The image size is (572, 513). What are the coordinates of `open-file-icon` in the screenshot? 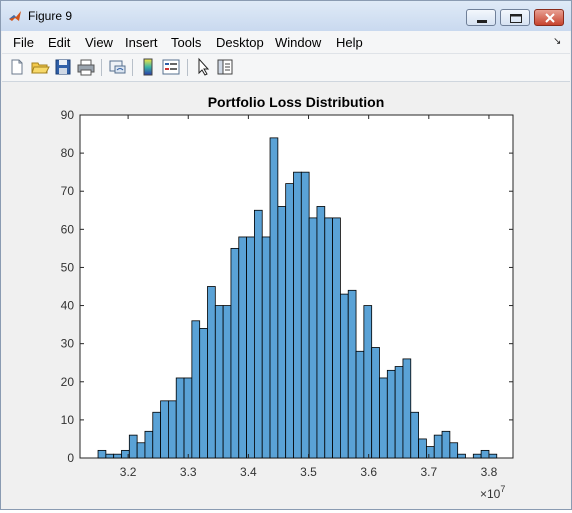 It's located at (40, 67).